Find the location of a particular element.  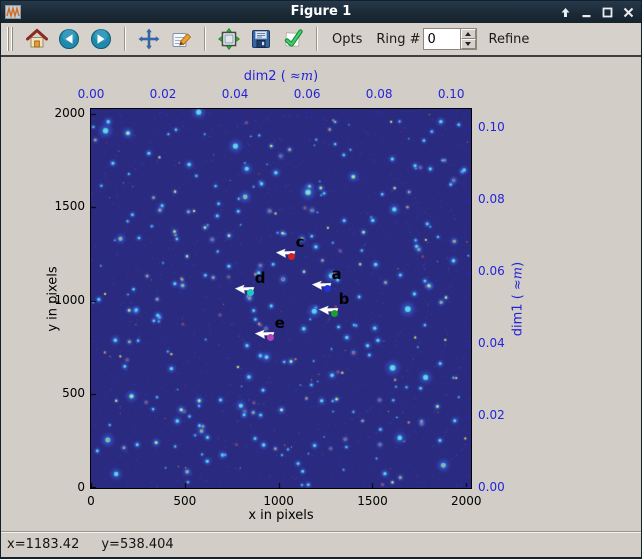

right-tick-label: 0.04 is located at coordinates (491, 343).